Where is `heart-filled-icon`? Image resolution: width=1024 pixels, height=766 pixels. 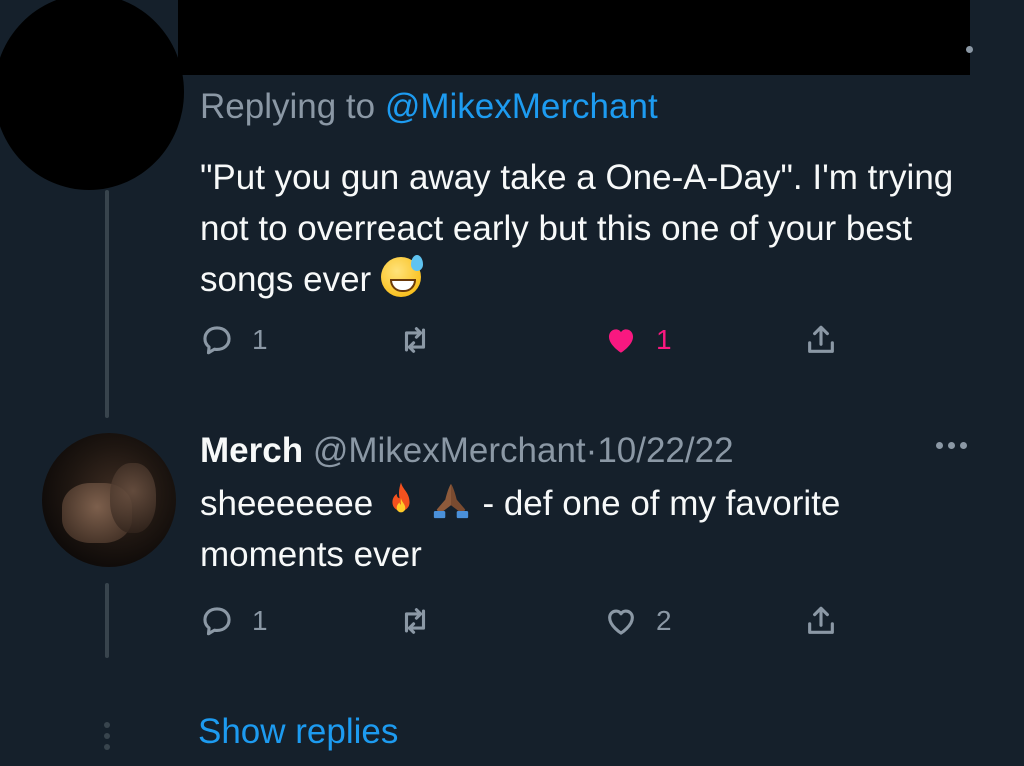
heart-filled-icon is located at coordinates (621, 341).